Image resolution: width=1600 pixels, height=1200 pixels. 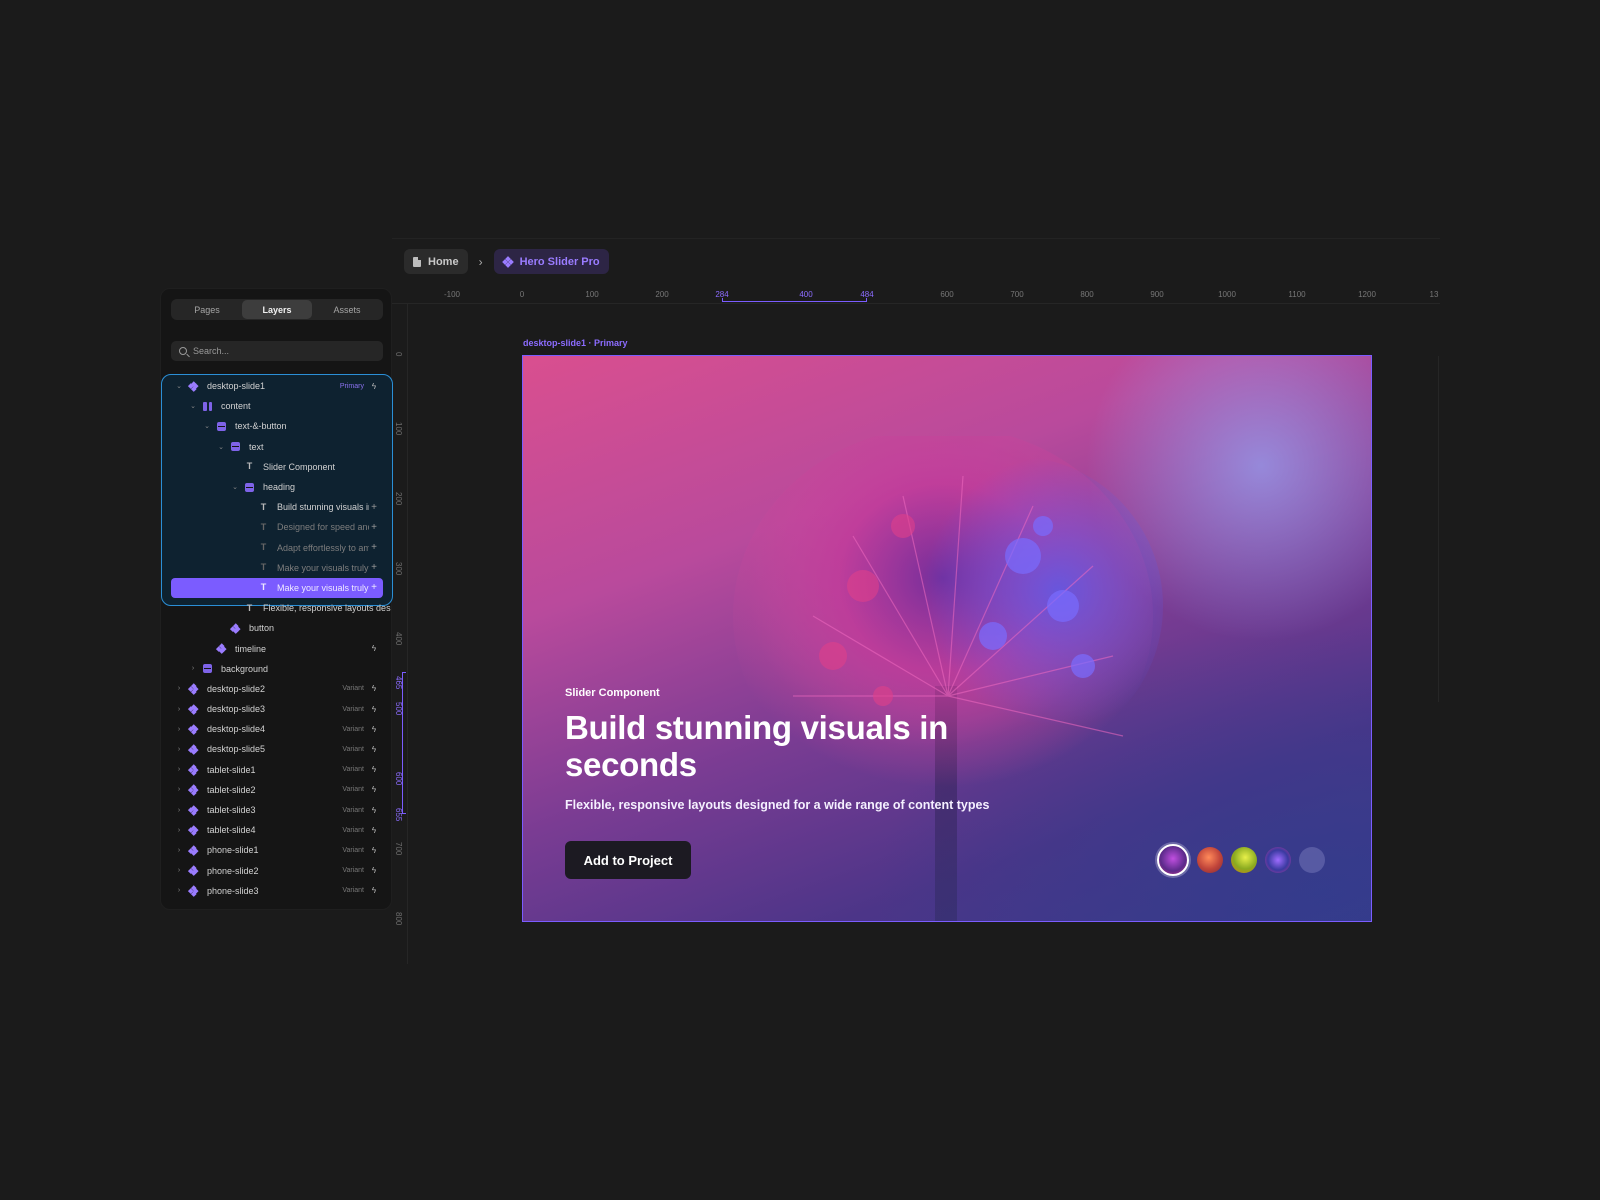 I want to click on layer-row: ›TDesigned for speed and+, so click(x=277, y=527).